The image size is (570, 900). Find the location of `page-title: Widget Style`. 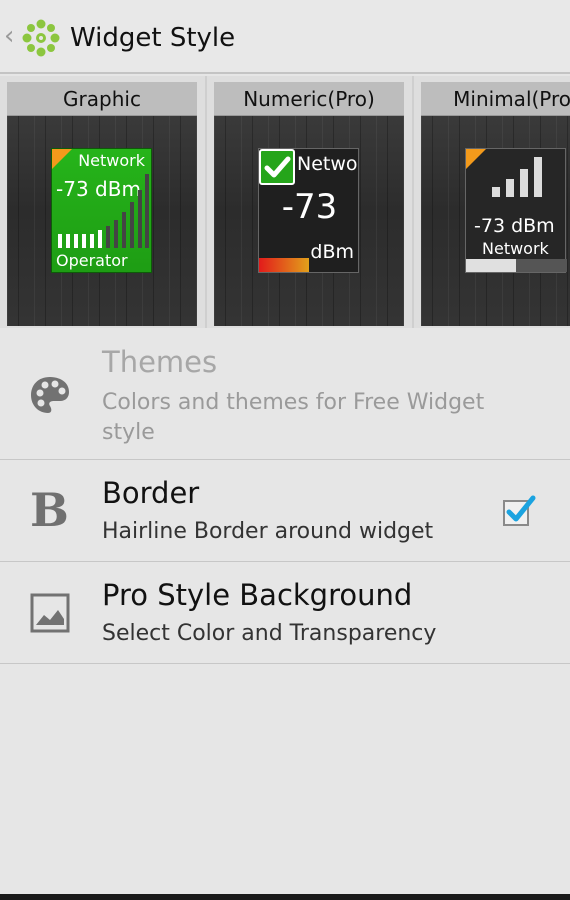

page-title: Widget Style is located at coordinates (153, 38).